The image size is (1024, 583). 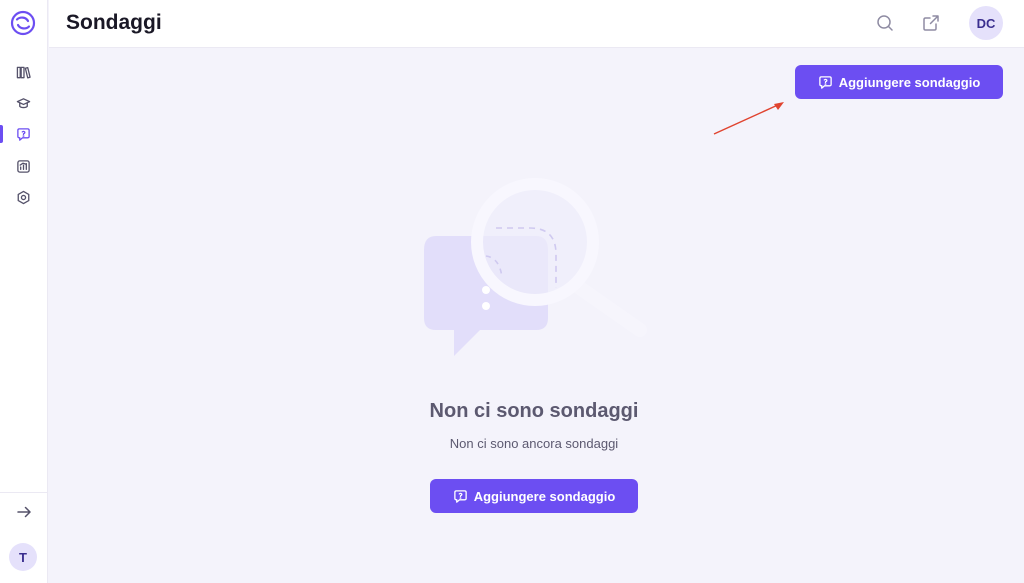 I want to click on books-icon, so click(x=23, y=72).